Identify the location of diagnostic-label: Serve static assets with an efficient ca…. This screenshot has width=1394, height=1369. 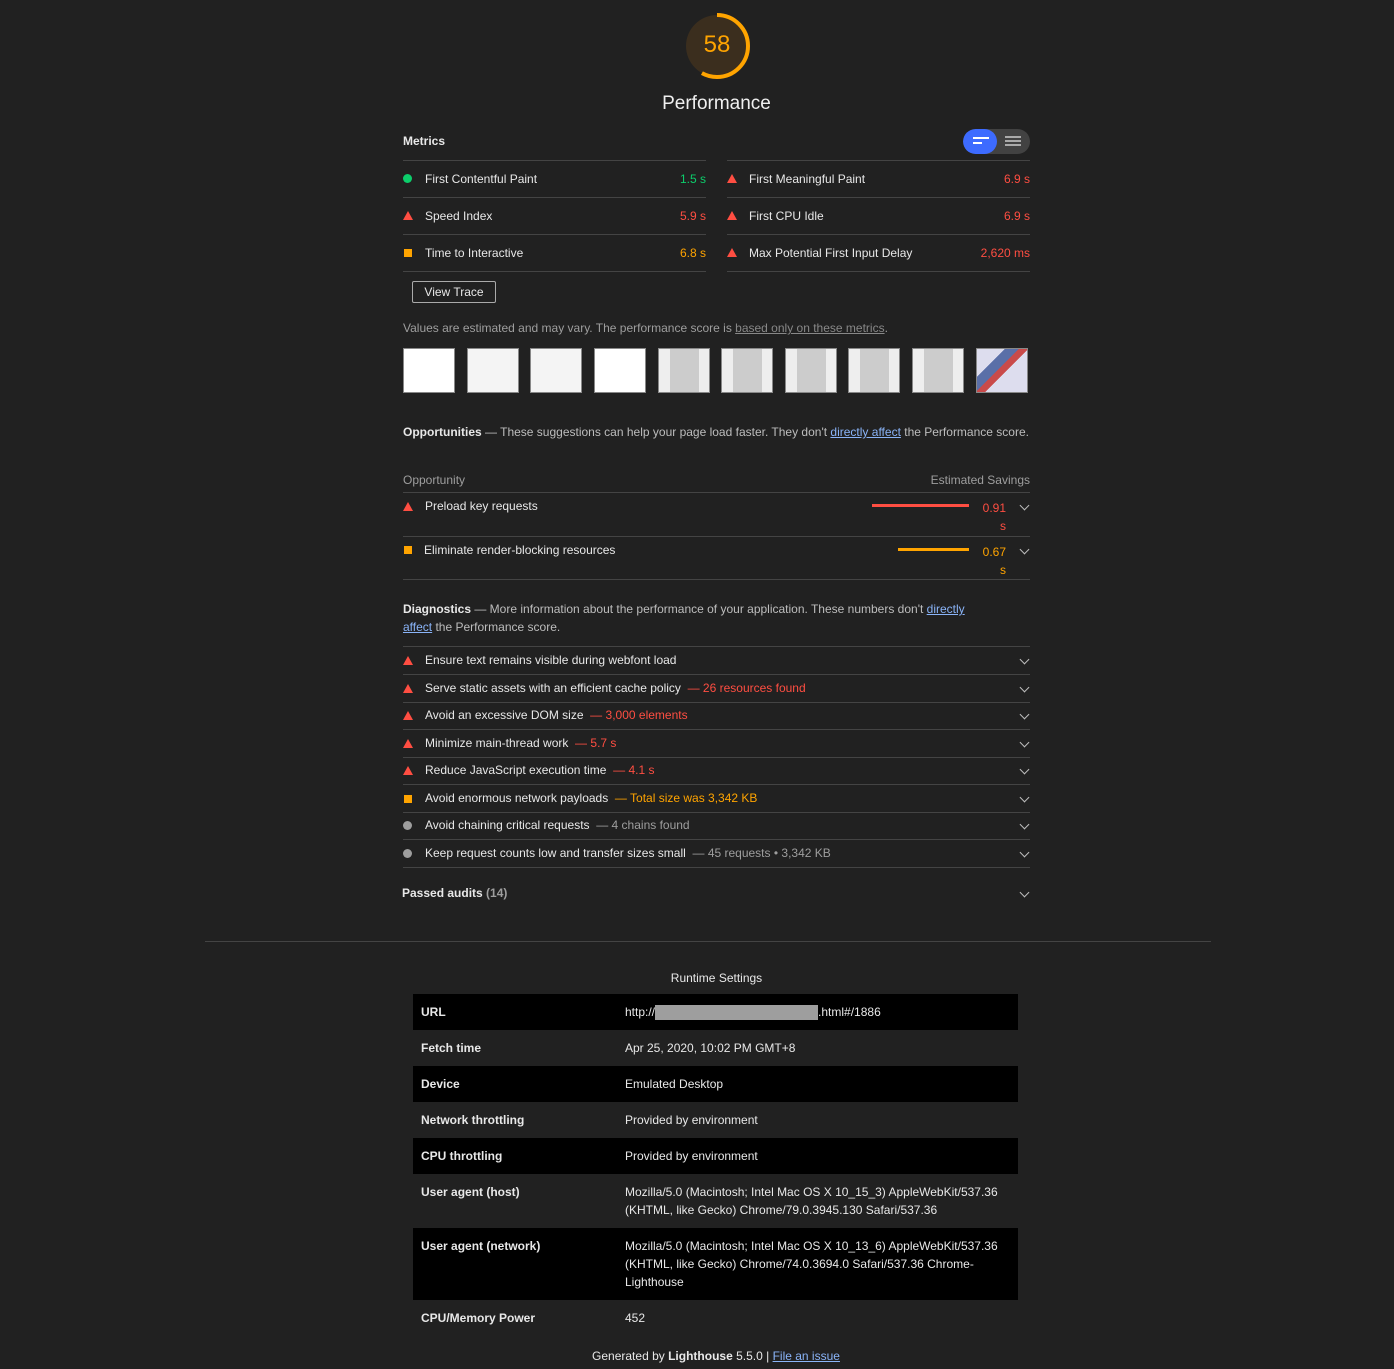
(553, 687).